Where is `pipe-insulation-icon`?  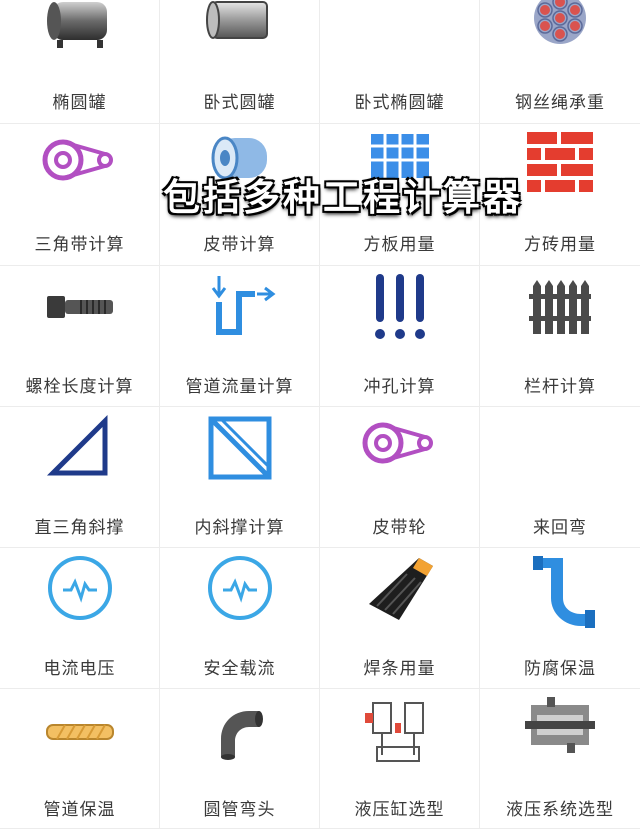
pipe-insulation-icon is located at coordinates (564, 592).